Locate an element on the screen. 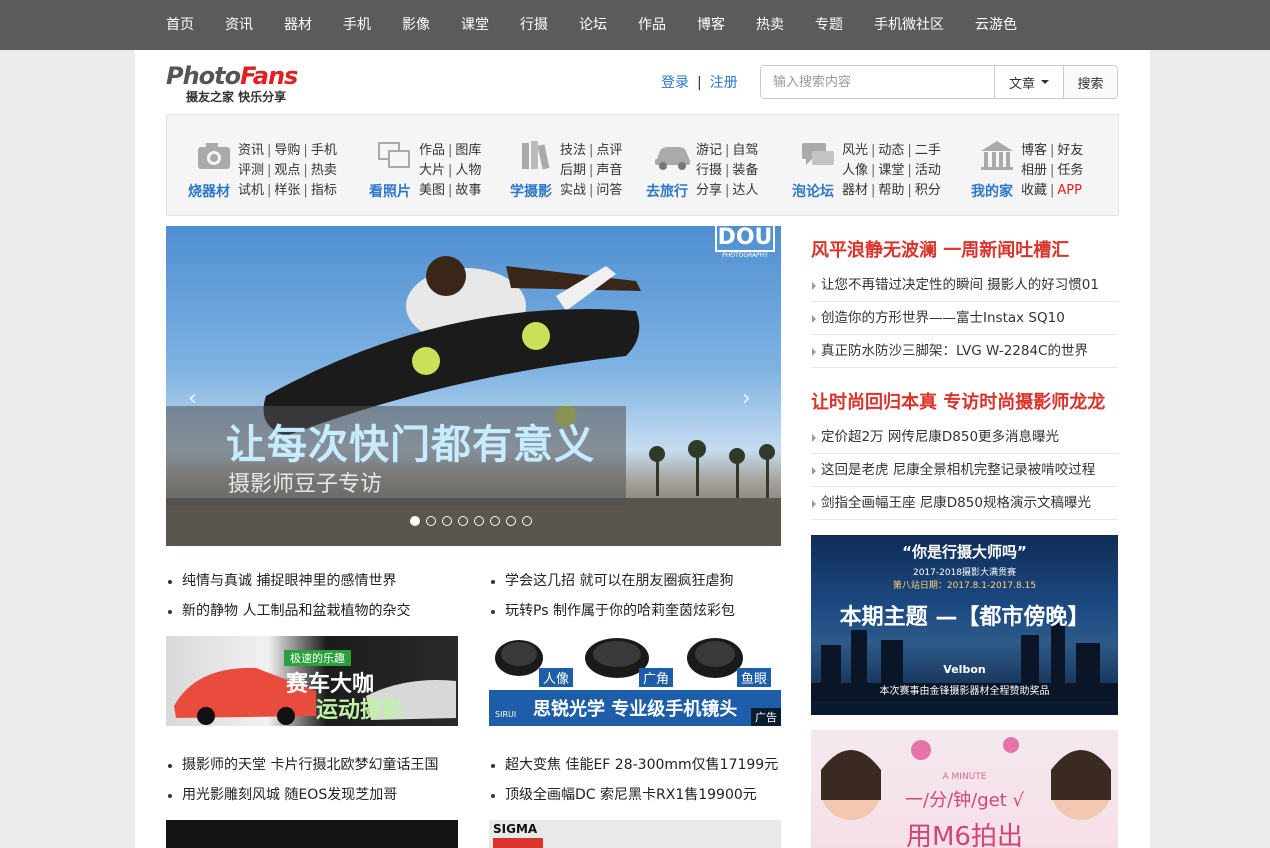 This screenshot has width=1270, height=848. category-link: 器材 is located at coordinates (855, 190).